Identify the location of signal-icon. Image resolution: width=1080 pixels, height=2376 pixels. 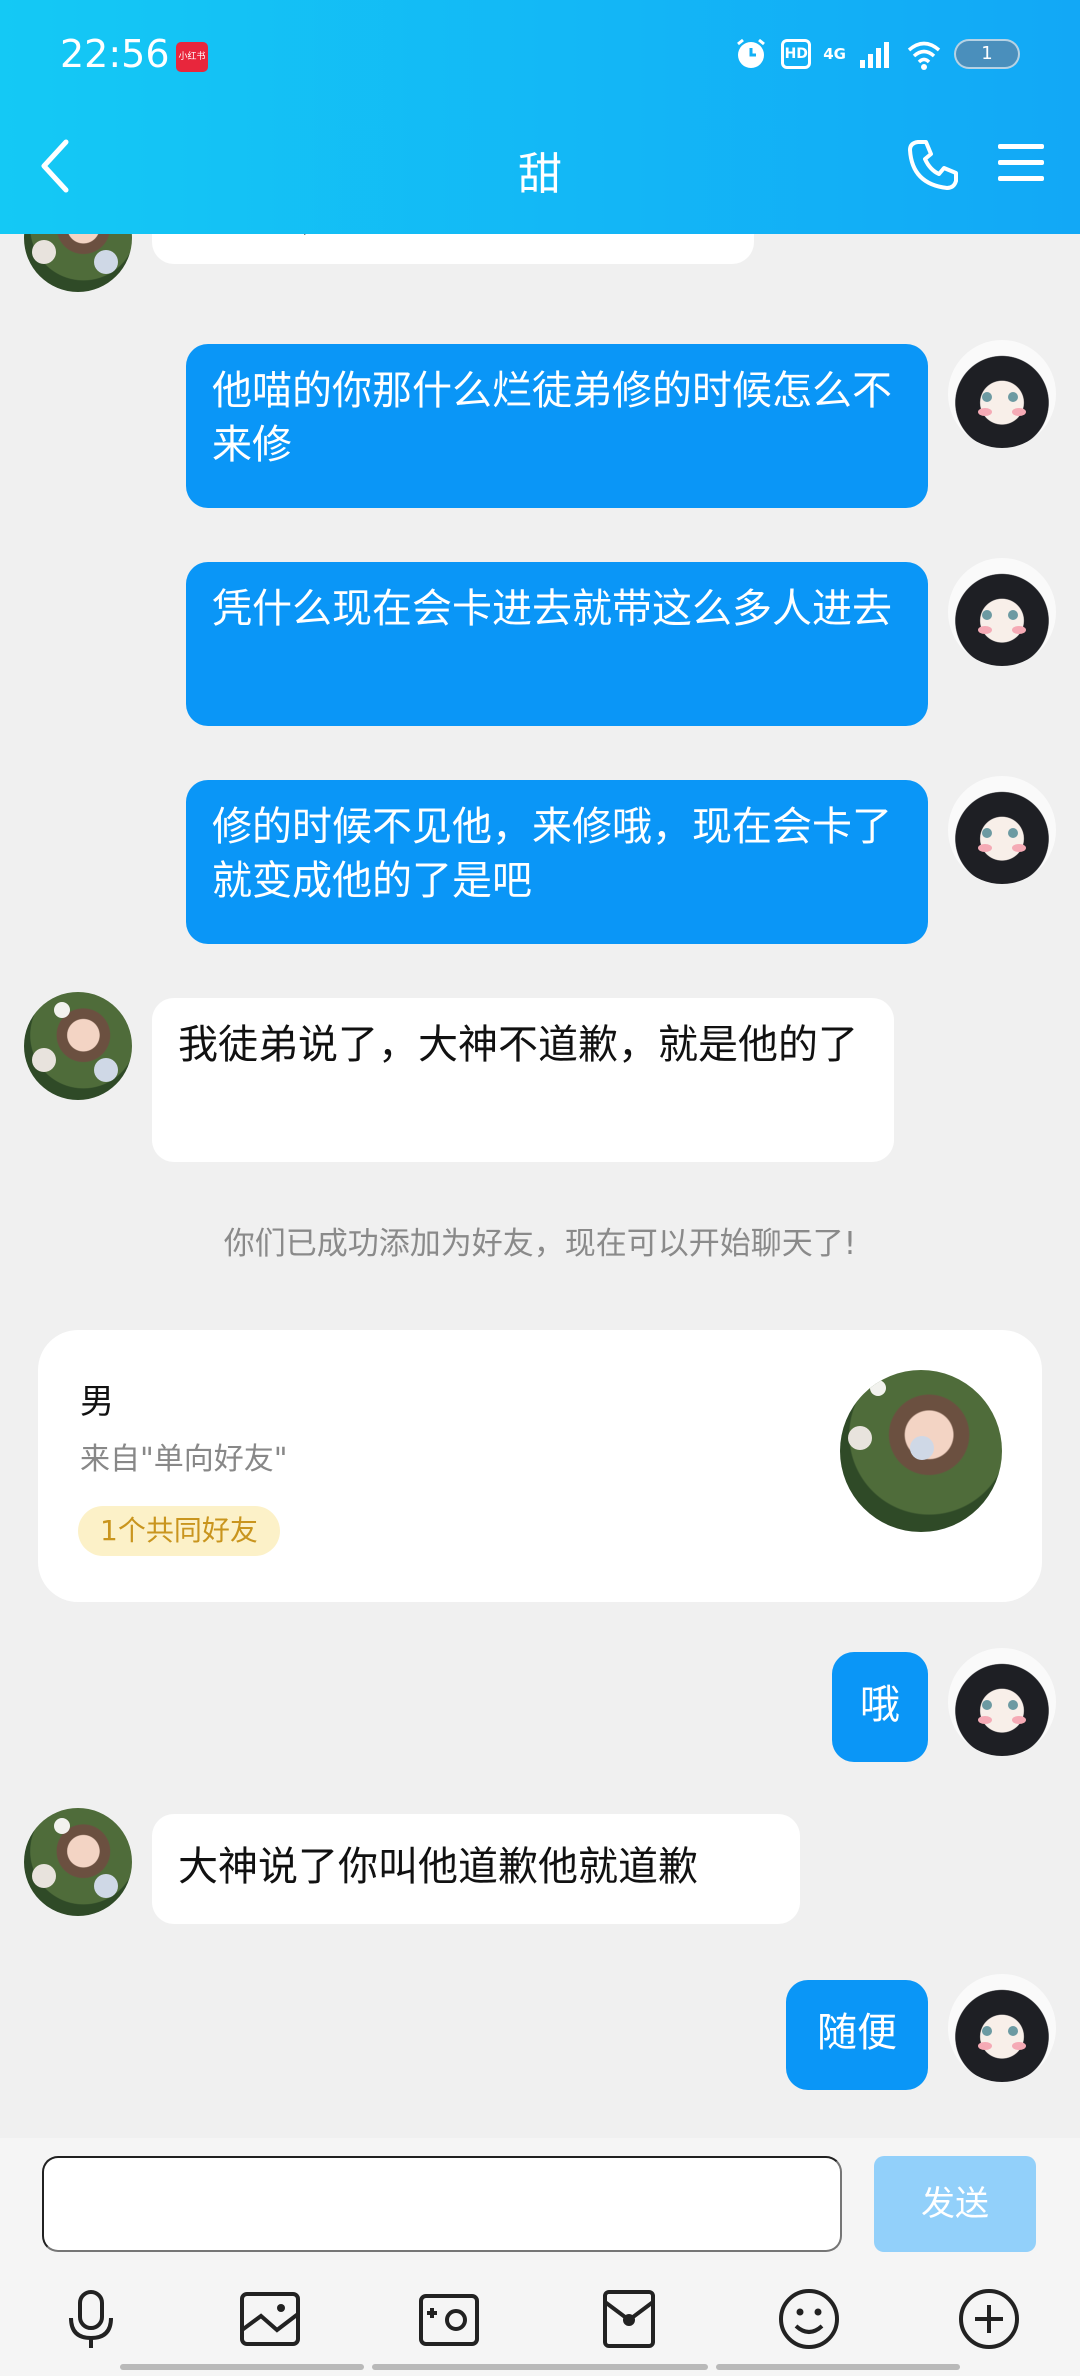
(874, 55).